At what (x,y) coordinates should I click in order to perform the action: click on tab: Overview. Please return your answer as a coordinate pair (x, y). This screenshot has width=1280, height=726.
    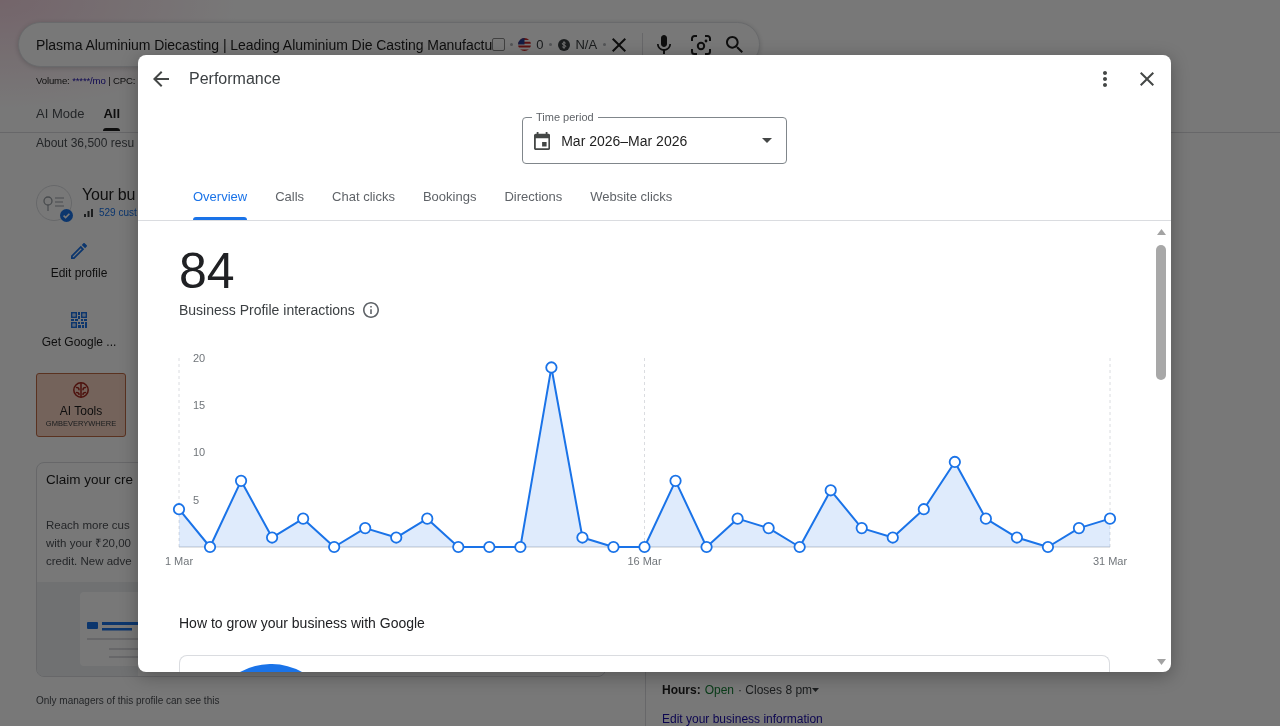
    Looking at the image, I should click on (220, 196).